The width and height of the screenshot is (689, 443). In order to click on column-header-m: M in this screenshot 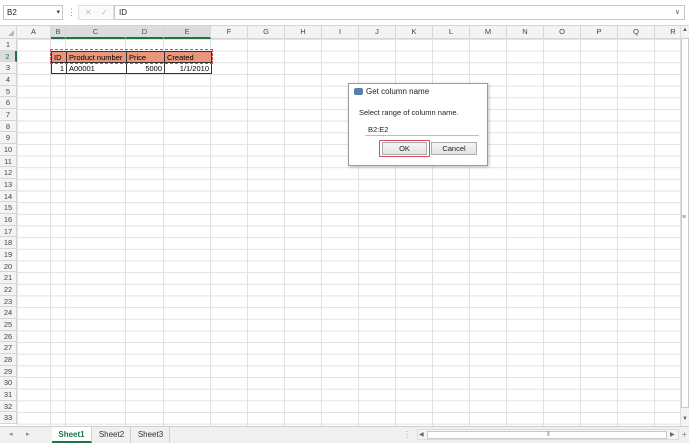, I will do `click(488, 32)`.